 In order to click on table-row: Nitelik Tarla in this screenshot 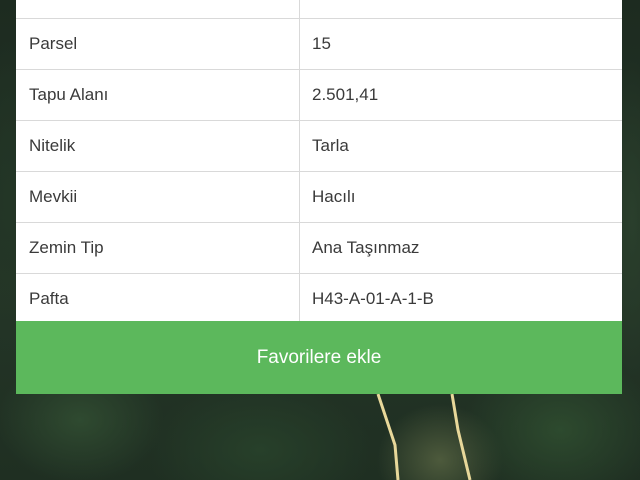, I will do `click(319, 146)`.